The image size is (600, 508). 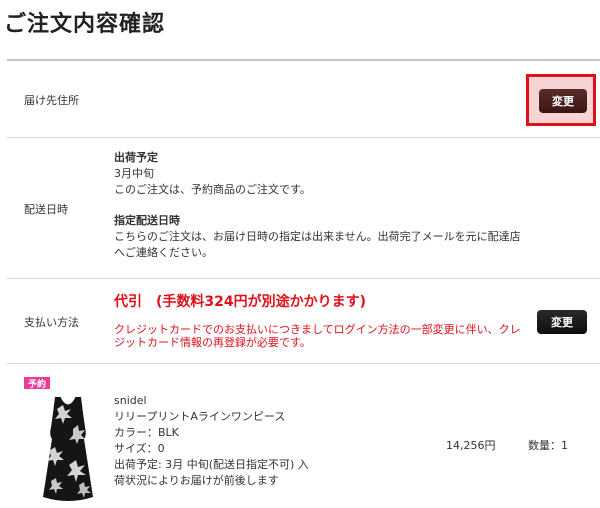 I want to click on payment-change-button: 変更, so click(x=562, y=322).